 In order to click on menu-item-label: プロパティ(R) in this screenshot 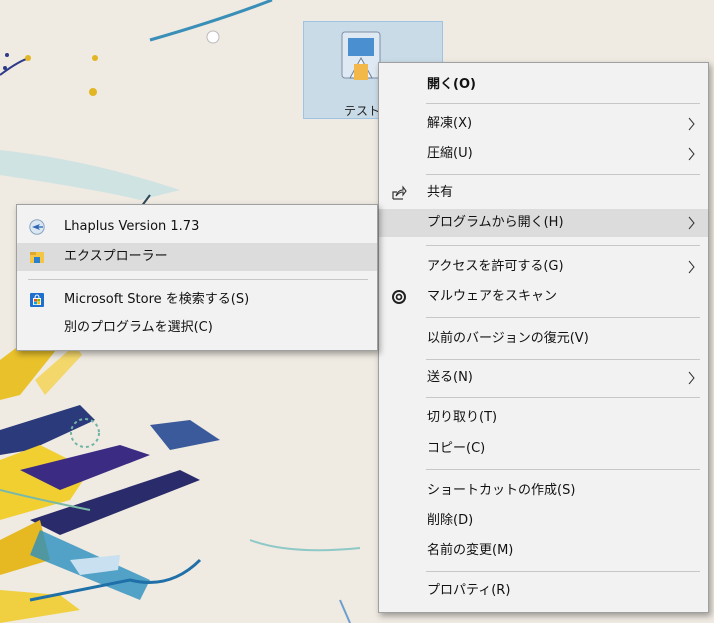, I will do `click(469, 590)`.